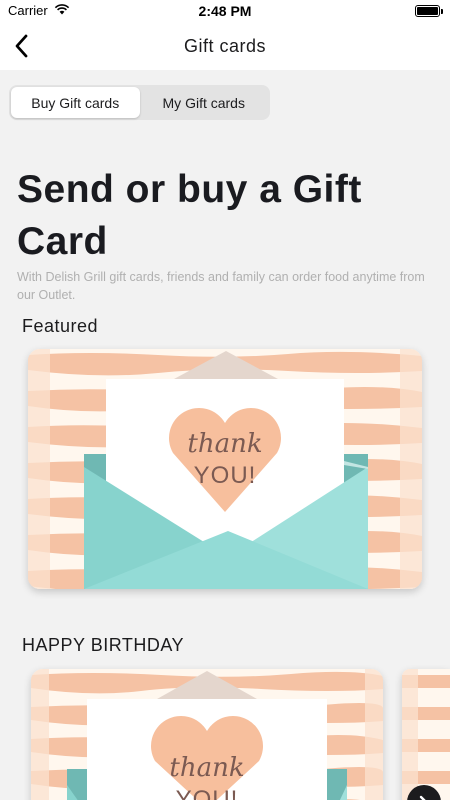 The image size is (450, 800). I want to click on page-title: Gift cards, so click(225, 46).